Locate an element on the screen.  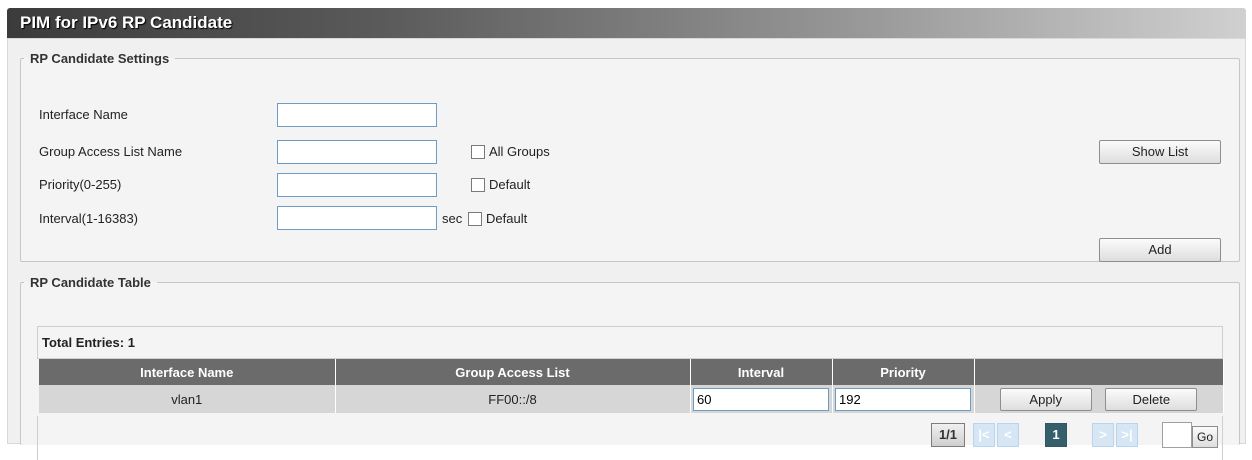
interval-default-option: Default is located at coordinates (497, 218).